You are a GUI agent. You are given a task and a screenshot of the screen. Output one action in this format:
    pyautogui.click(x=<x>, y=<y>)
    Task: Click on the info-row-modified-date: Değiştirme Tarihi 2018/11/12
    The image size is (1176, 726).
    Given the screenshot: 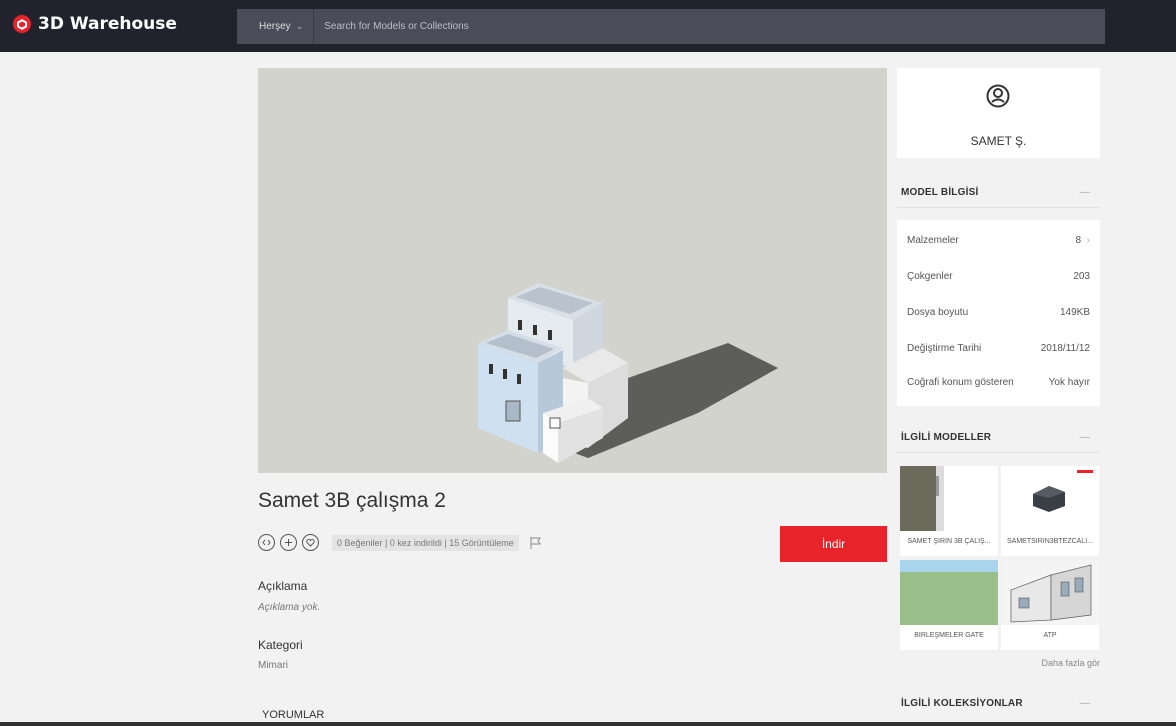 What is the action you would take?
    pyautogui.click(x=998, y=348)
    